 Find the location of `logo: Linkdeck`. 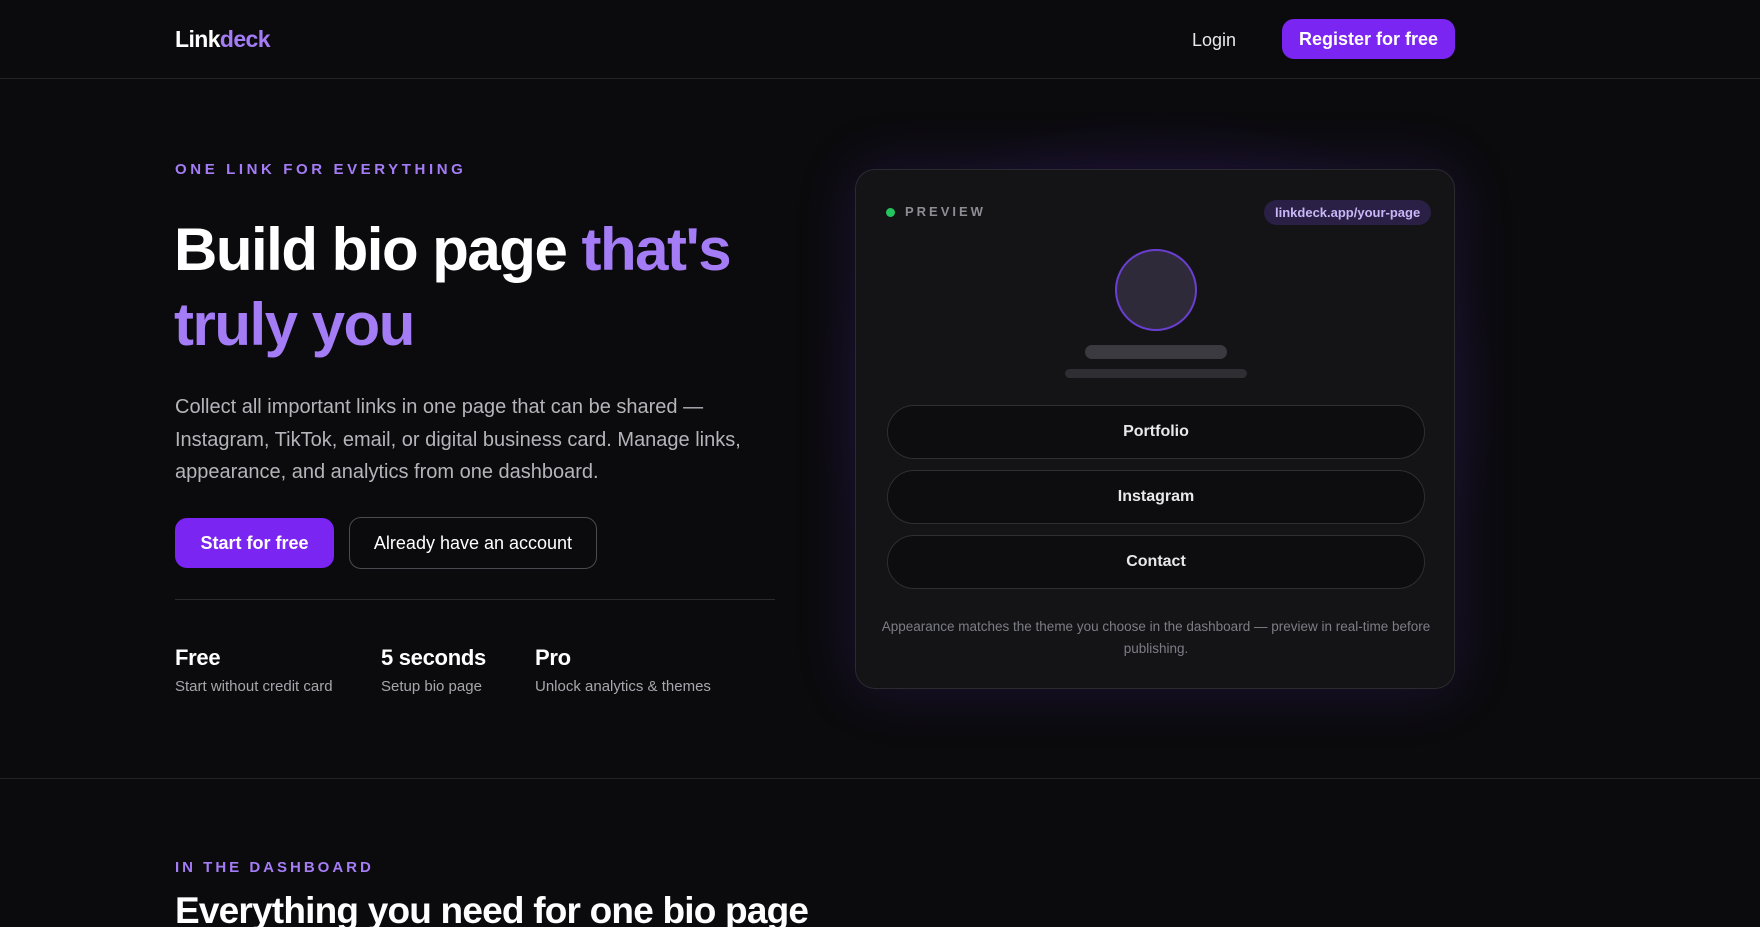

logo: Linkdeck is located at coordinates (223, 39).